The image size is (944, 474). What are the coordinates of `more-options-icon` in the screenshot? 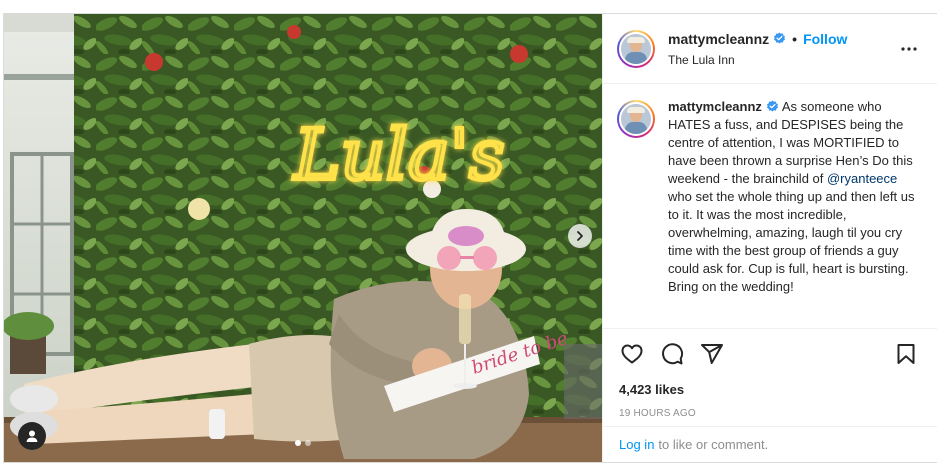 It's located at (909, 48).